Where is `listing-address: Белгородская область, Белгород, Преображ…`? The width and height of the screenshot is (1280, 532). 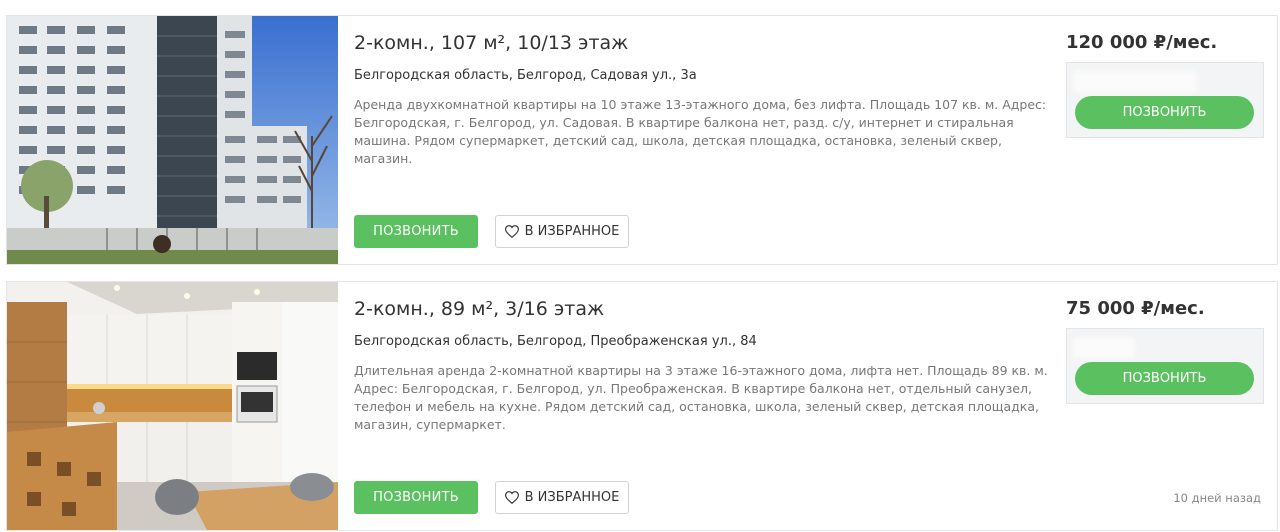 listing-address: Белгородская область, Белгород, Преображ… is located at coordinates (555, 341).